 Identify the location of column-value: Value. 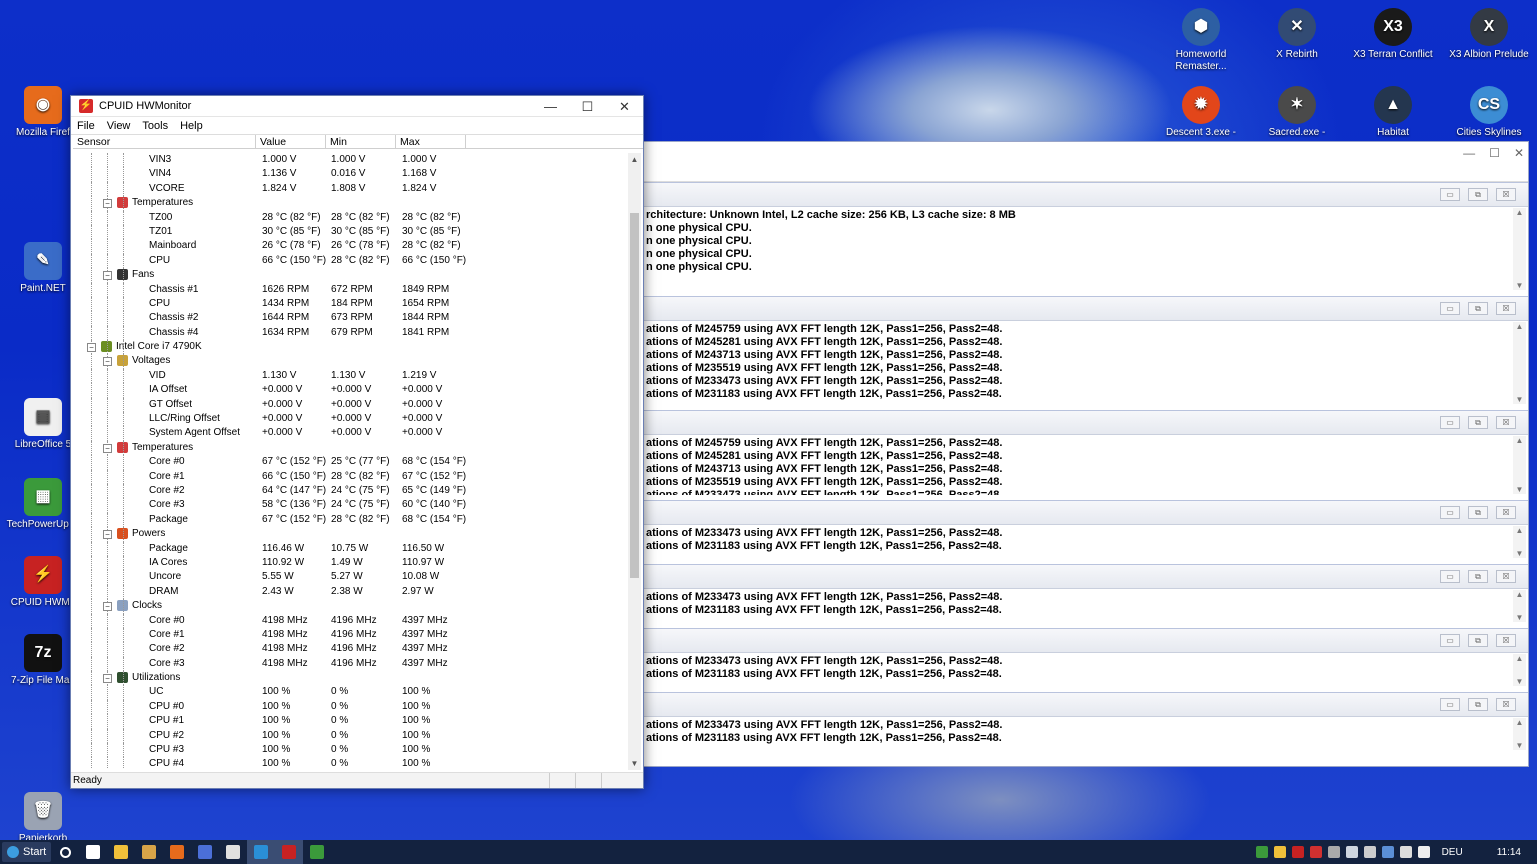
(291, 141).